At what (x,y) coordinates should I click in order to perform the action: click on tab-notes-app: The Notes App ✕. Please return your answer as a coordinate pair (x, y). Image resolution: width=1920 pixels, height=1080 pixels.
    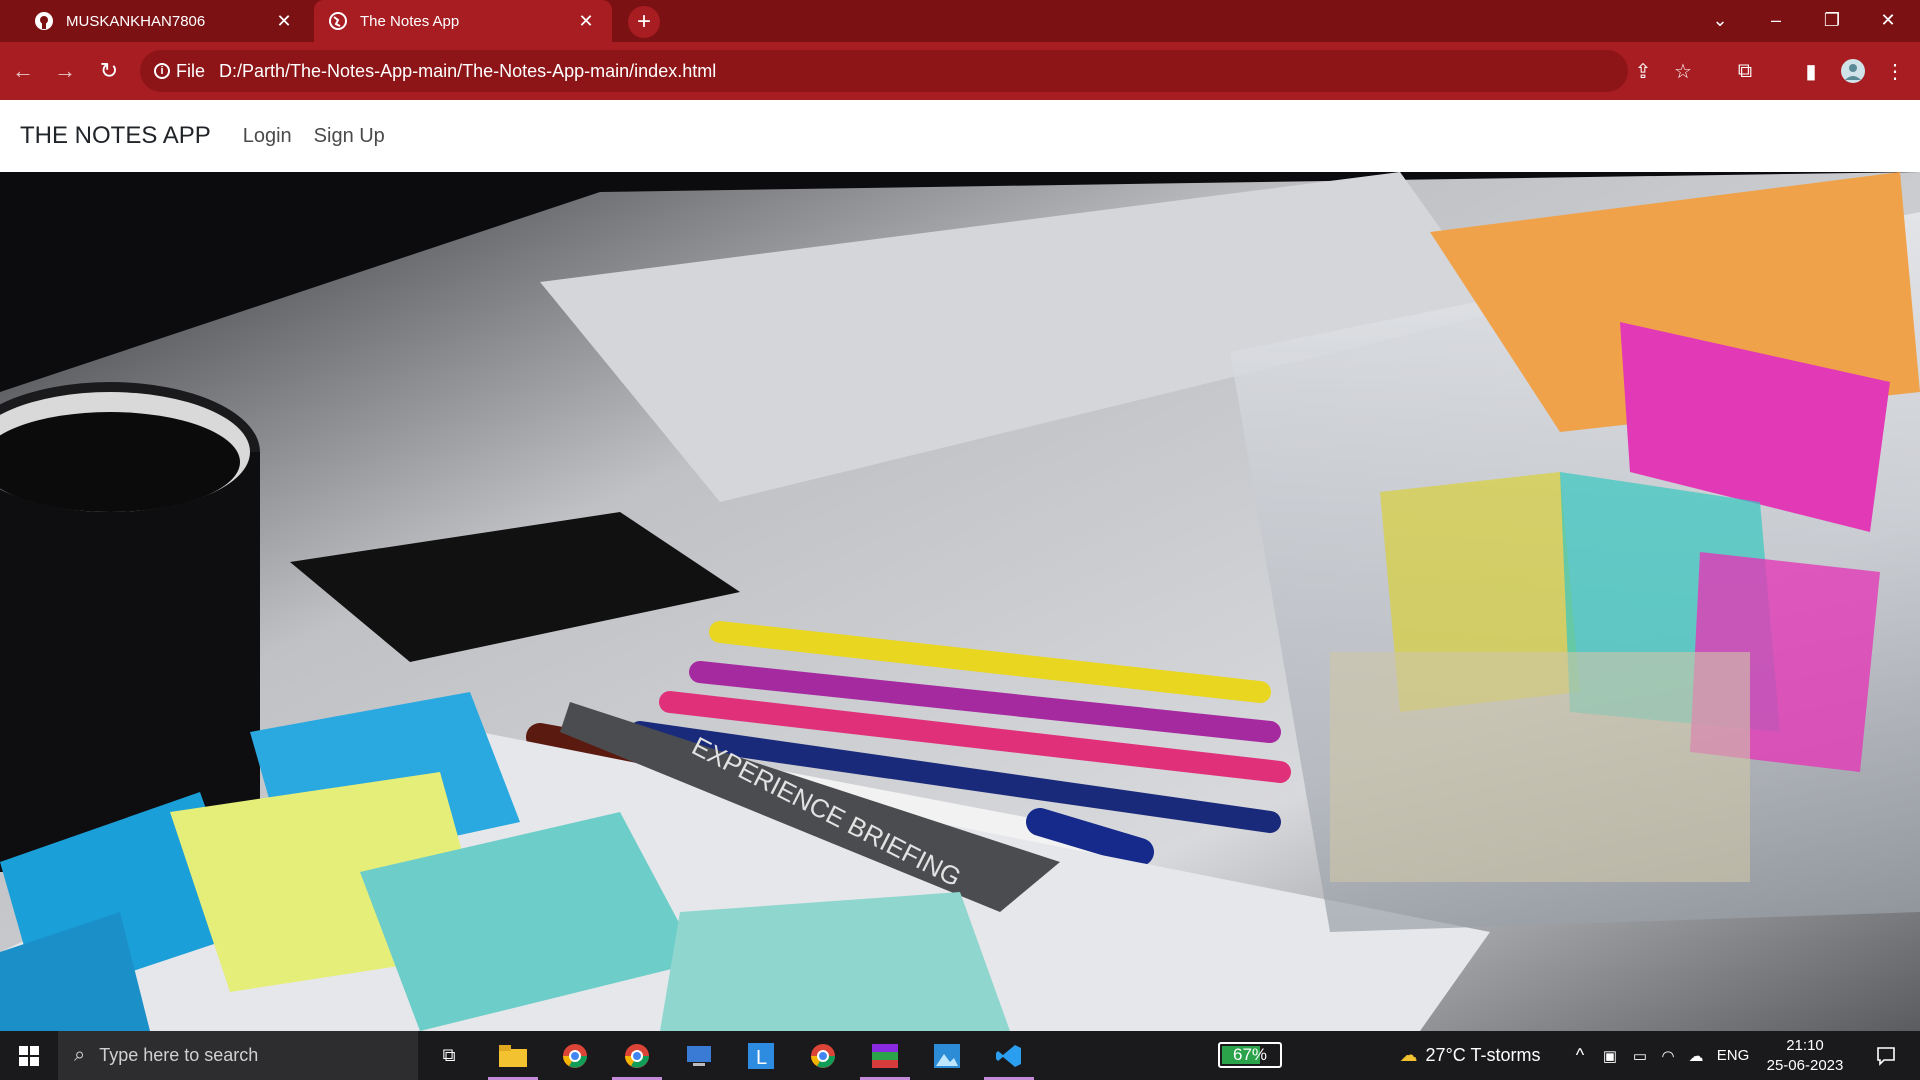
    Looking at the image, I should click on (463, 21).